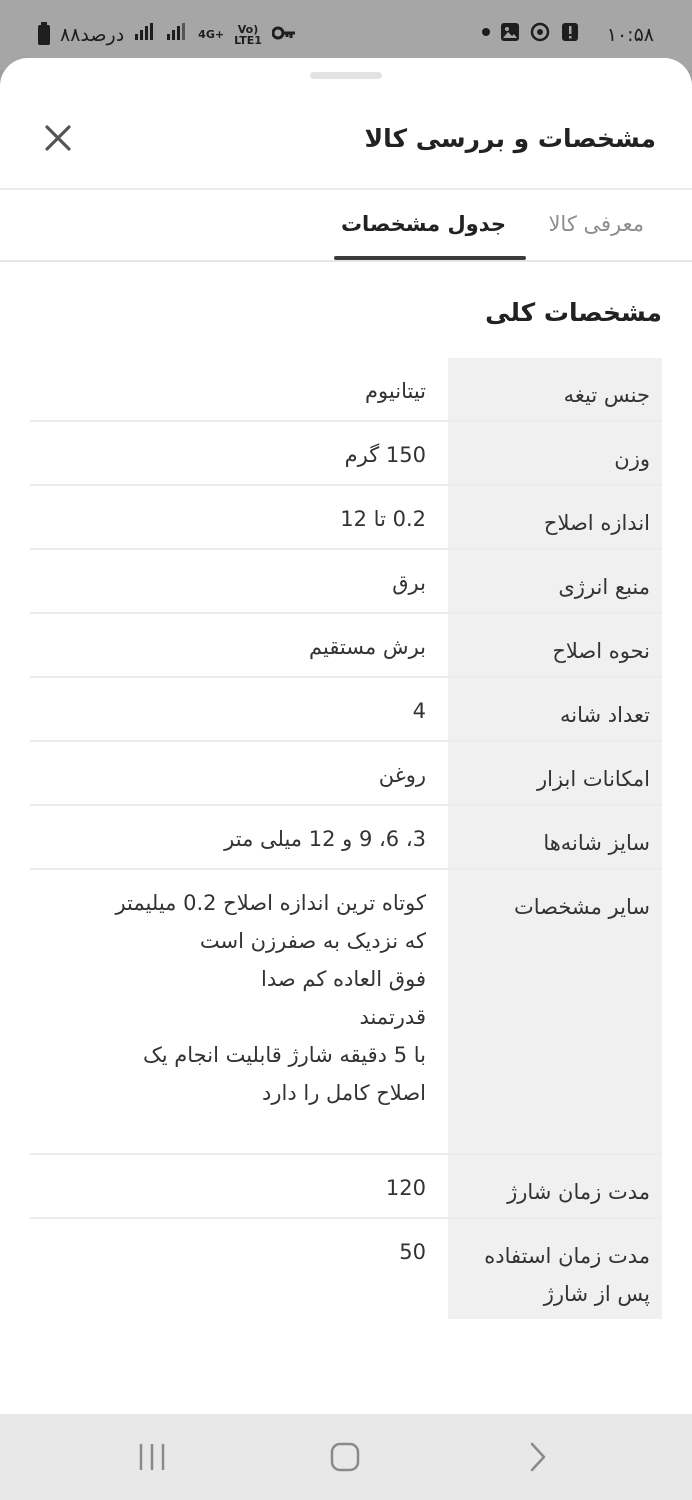  I want to click on table-row: منبع انرژی برق, so click(346, 582).